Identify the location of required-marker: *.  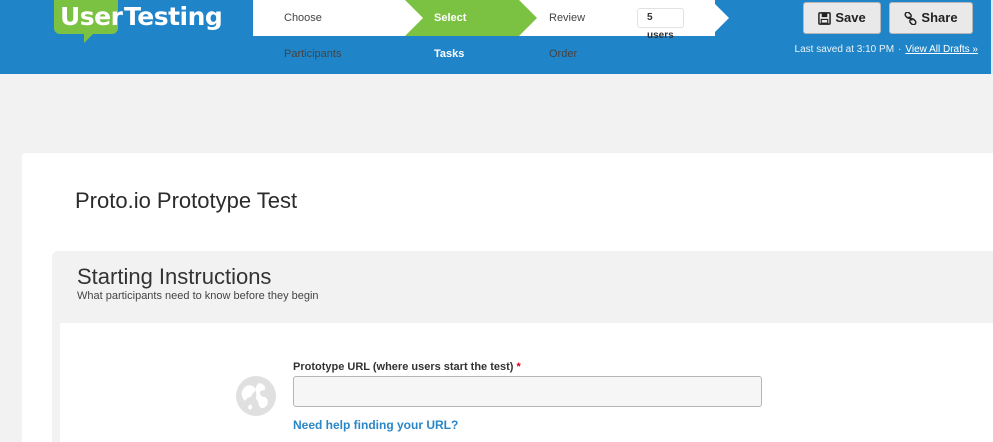
(518, 367).